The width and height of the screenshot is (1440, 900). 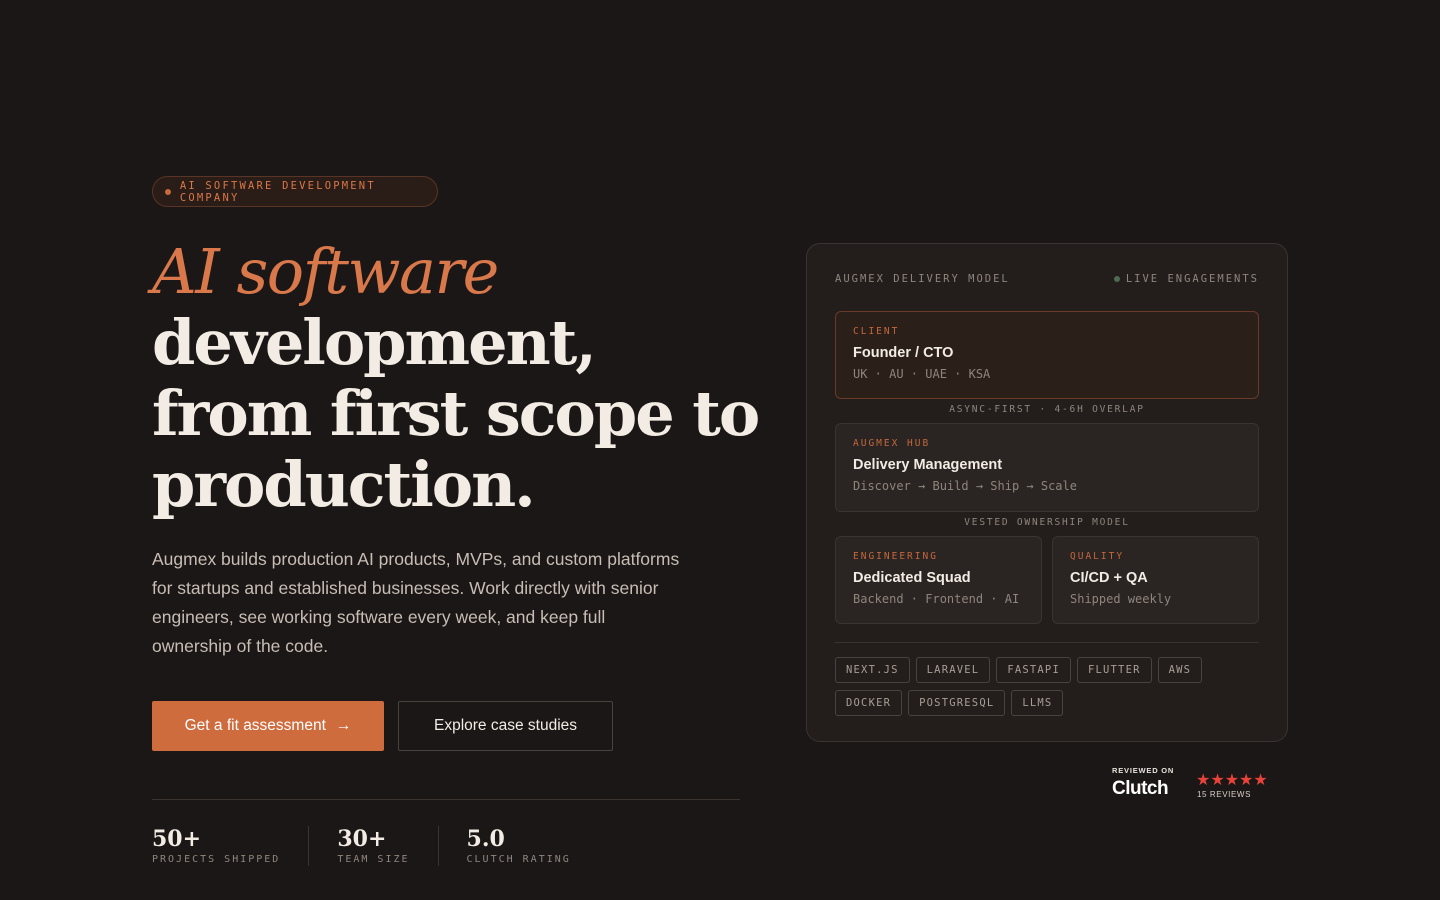 I want to click on stat-rating: 5.0 CLUTCH RATING, so click(x=533, y=846).